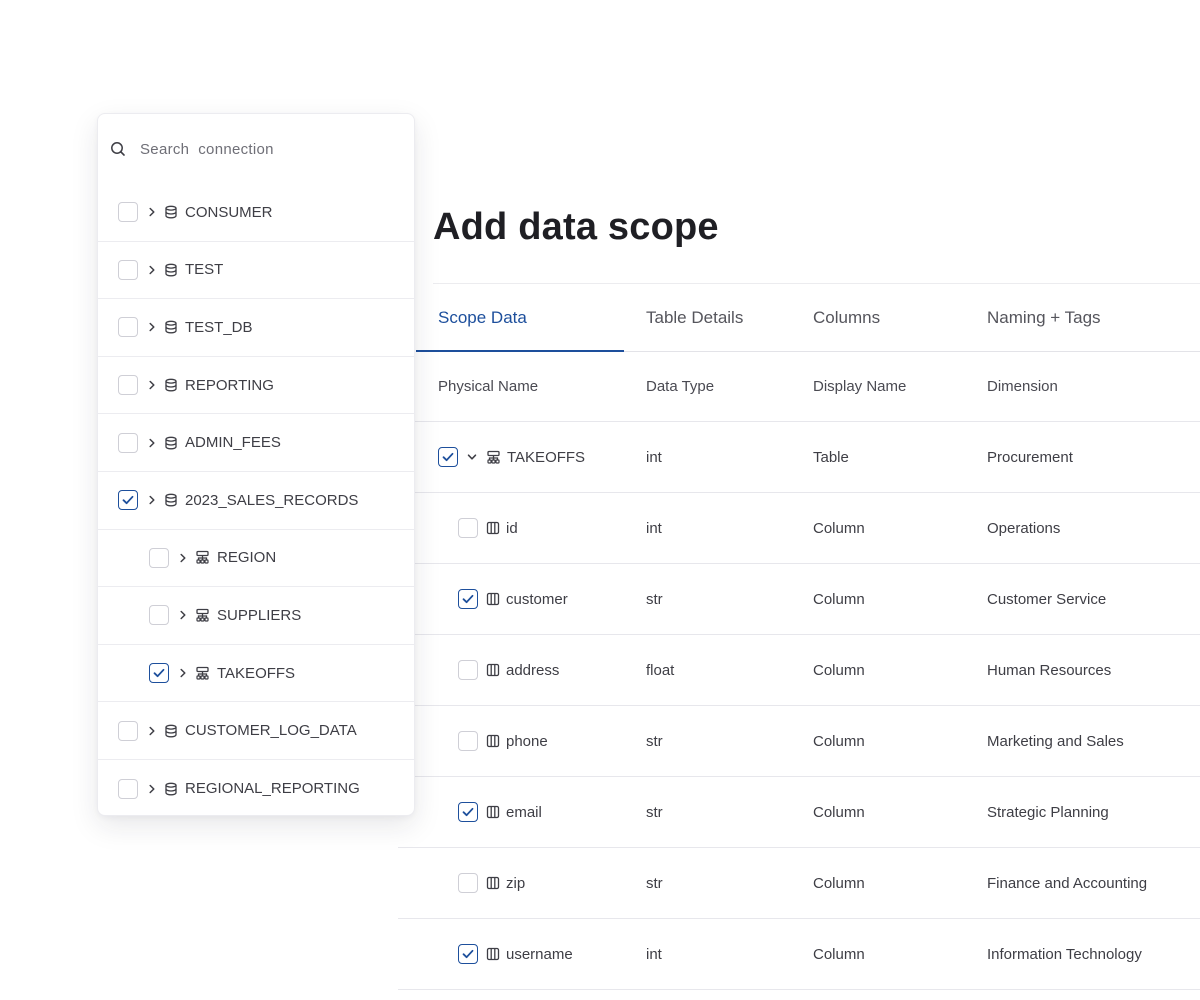 The width and height of the screenshot is (1200, 1000). I want to click on tree-item-label: SUPPLIERS, so click(259, 615).